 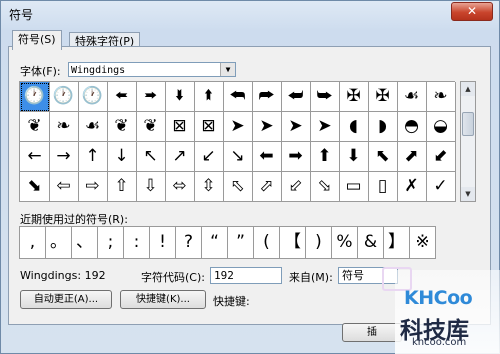 What do you see at coordinates (37, 40) in the screenshot?
I see `tab-symbols: 符号(S)` at bounding box center [37, 40].